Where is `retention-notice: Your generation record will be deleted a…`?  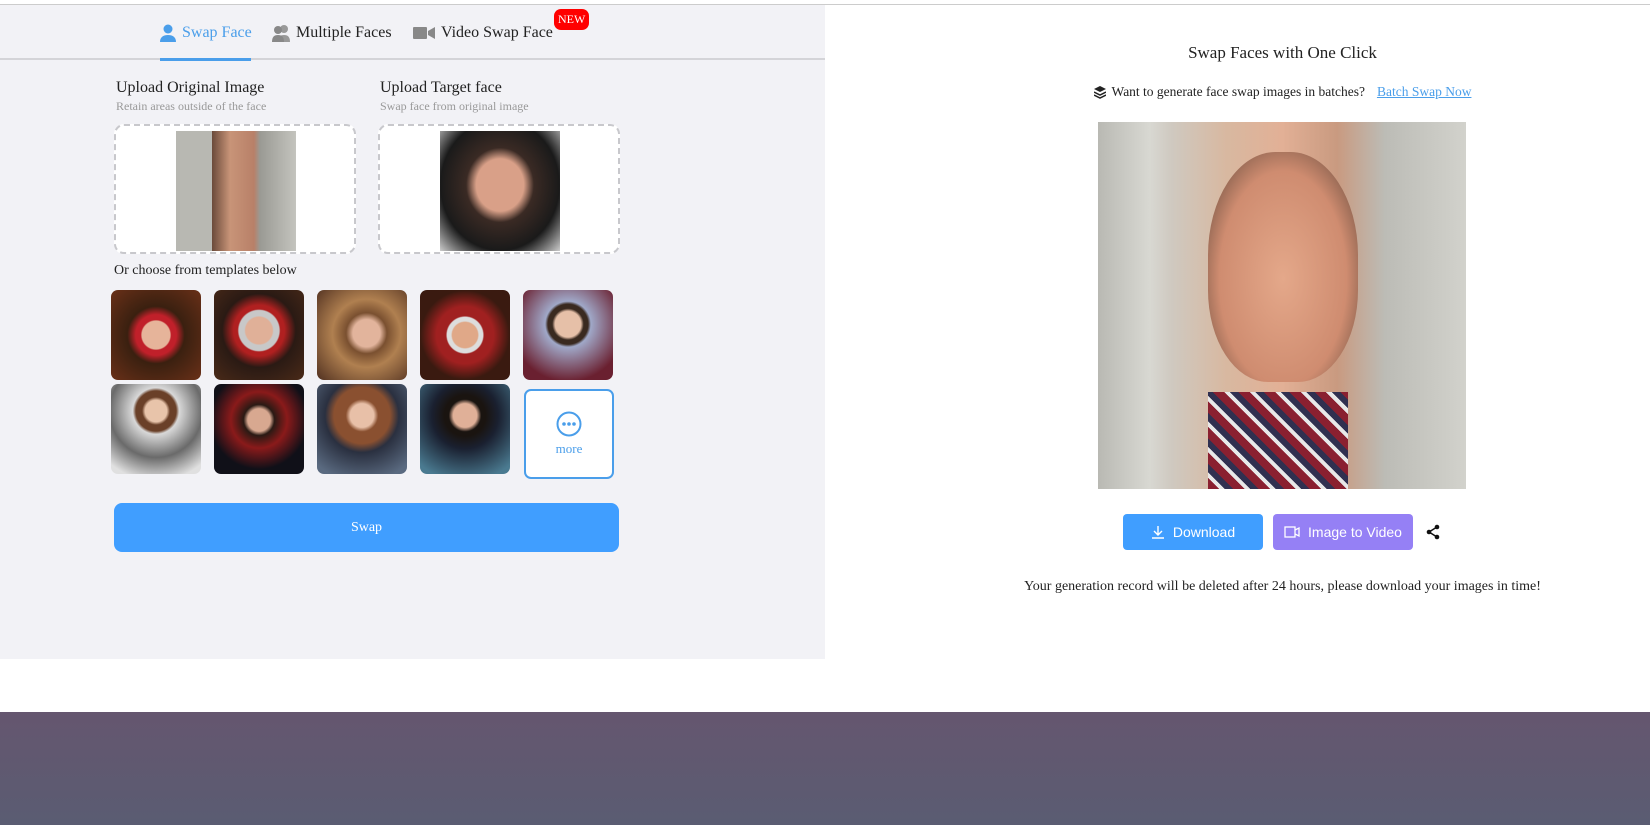
retention-notice: Your generation record will be deleted a… is located at coordinates (1282, 586).